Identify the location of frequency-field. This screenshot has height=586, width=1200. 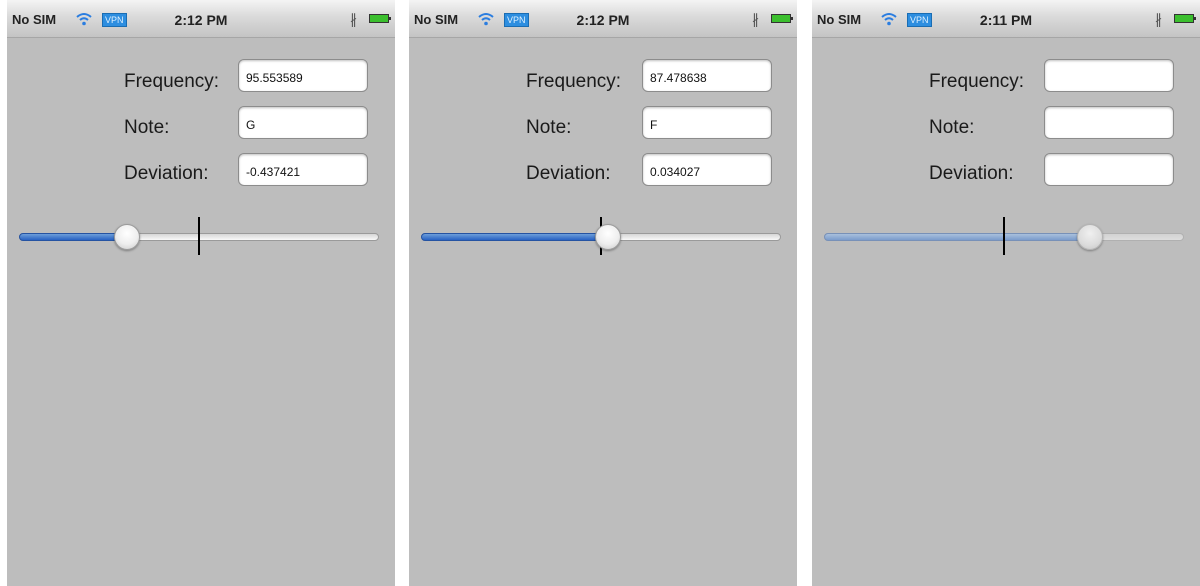
(1109, 75).